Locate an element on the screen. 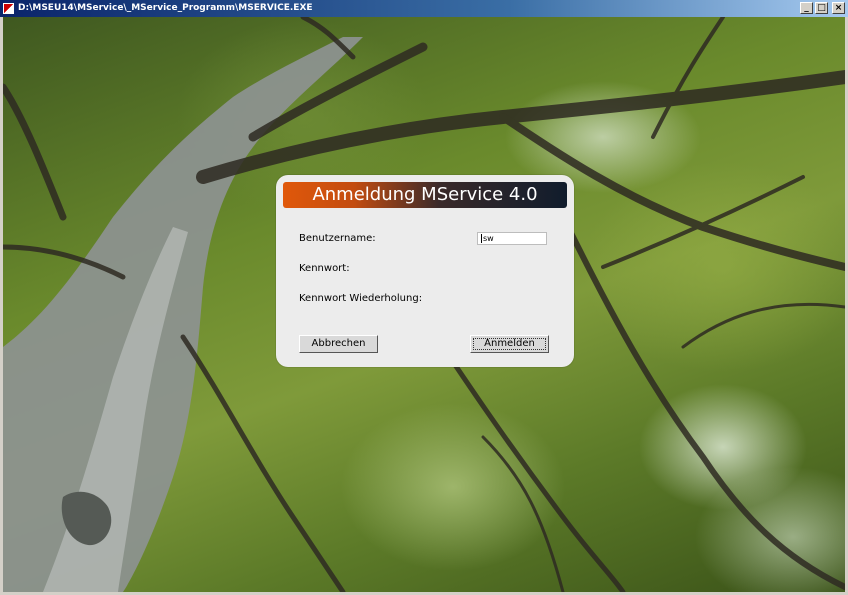  password-repeat-label: Kennwort Wiederholung: is located at coordinates (361, 298).